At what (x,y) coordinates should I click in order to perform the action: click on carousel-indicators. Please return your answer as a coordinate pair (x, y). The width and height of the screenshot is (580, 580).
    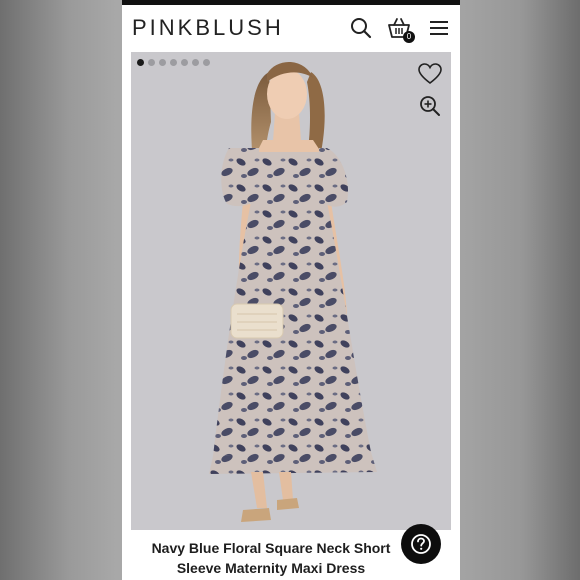
    Looking at the image, I should click on (173, 62).